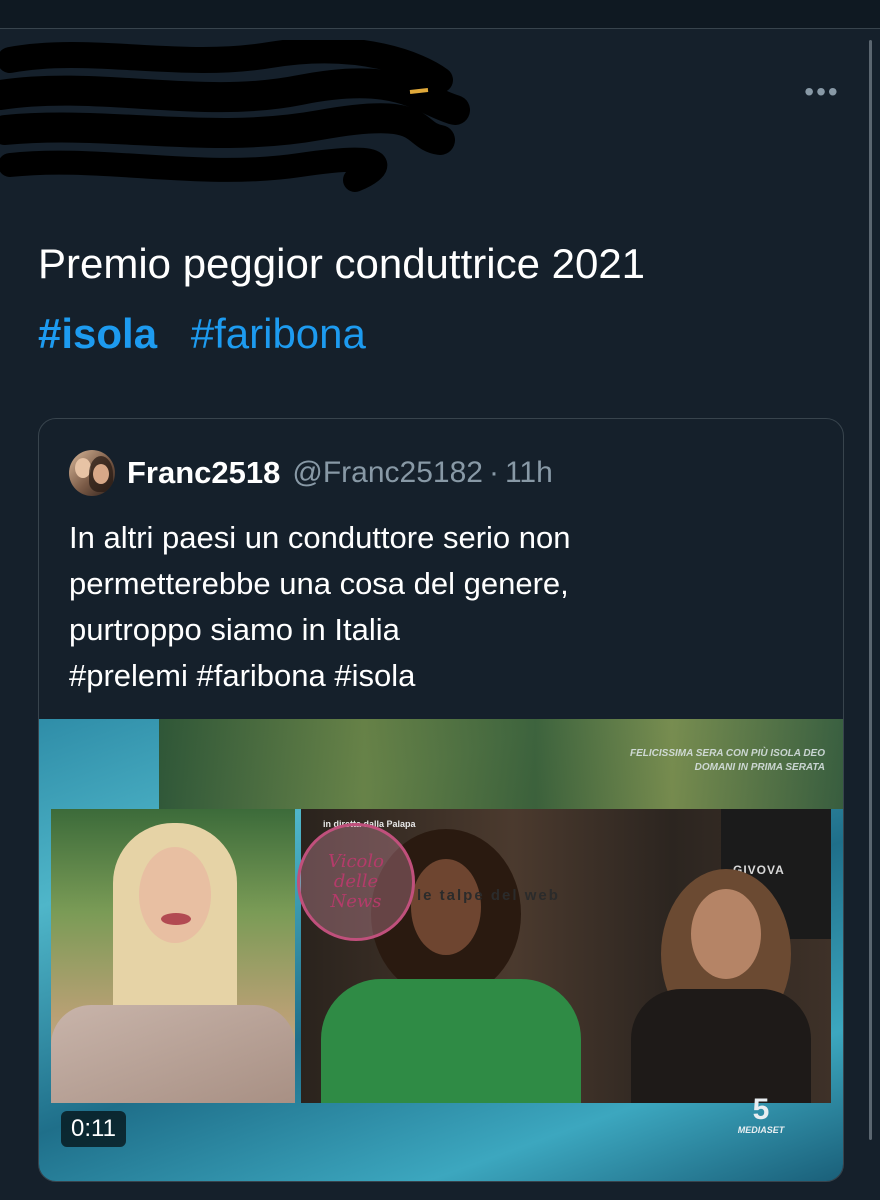 Image resolution: width=880 pixels, height=1200 pixels. I want to click on watermark-vicolo-logo: Vicolo delle News, so click(356, 882).